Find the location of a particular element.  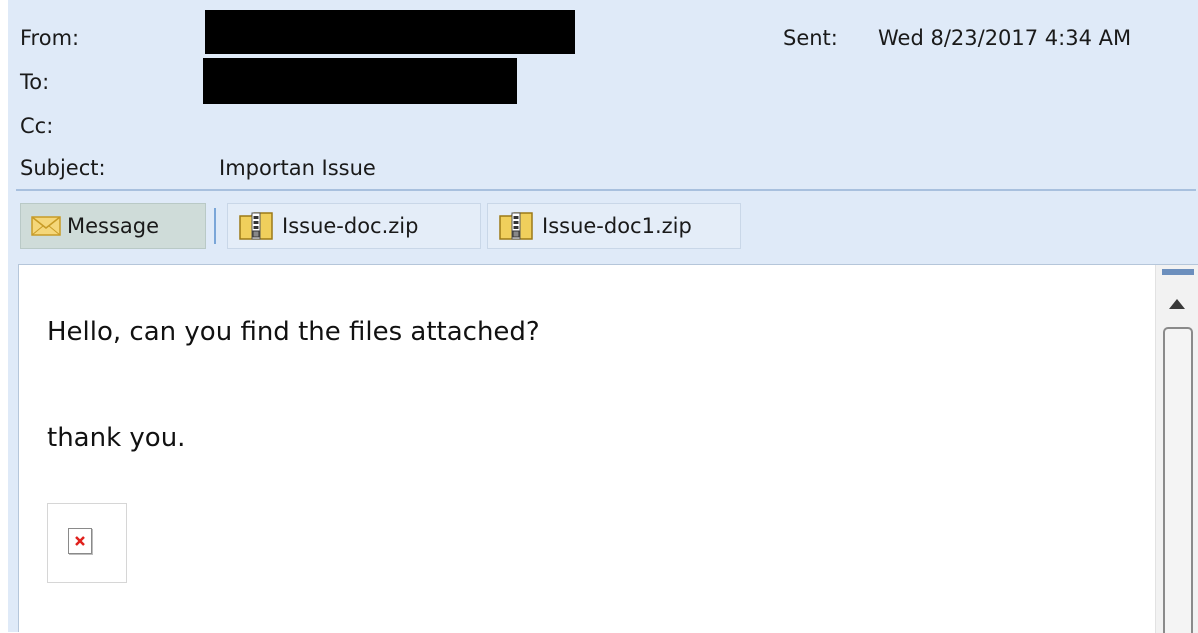

message-line-1: Hello, can you find the files attached? is located at coordinates (293, 332).